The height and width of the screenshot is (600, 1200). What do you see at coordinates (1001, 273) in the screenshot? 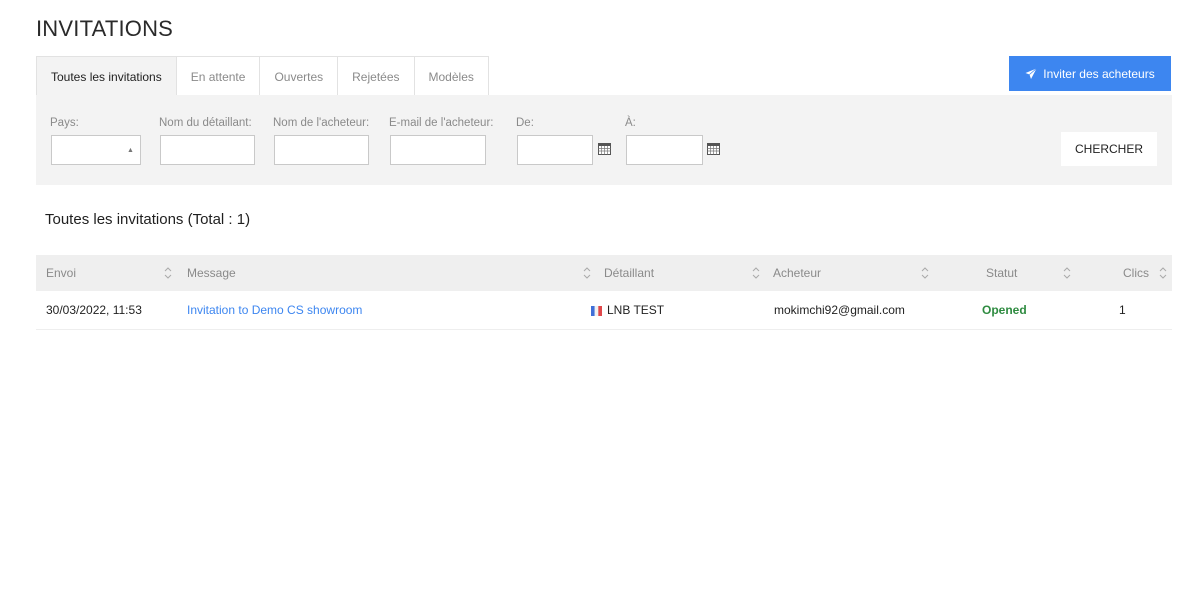
I see `column-status: Statut` at bounding box center [1001, 273].